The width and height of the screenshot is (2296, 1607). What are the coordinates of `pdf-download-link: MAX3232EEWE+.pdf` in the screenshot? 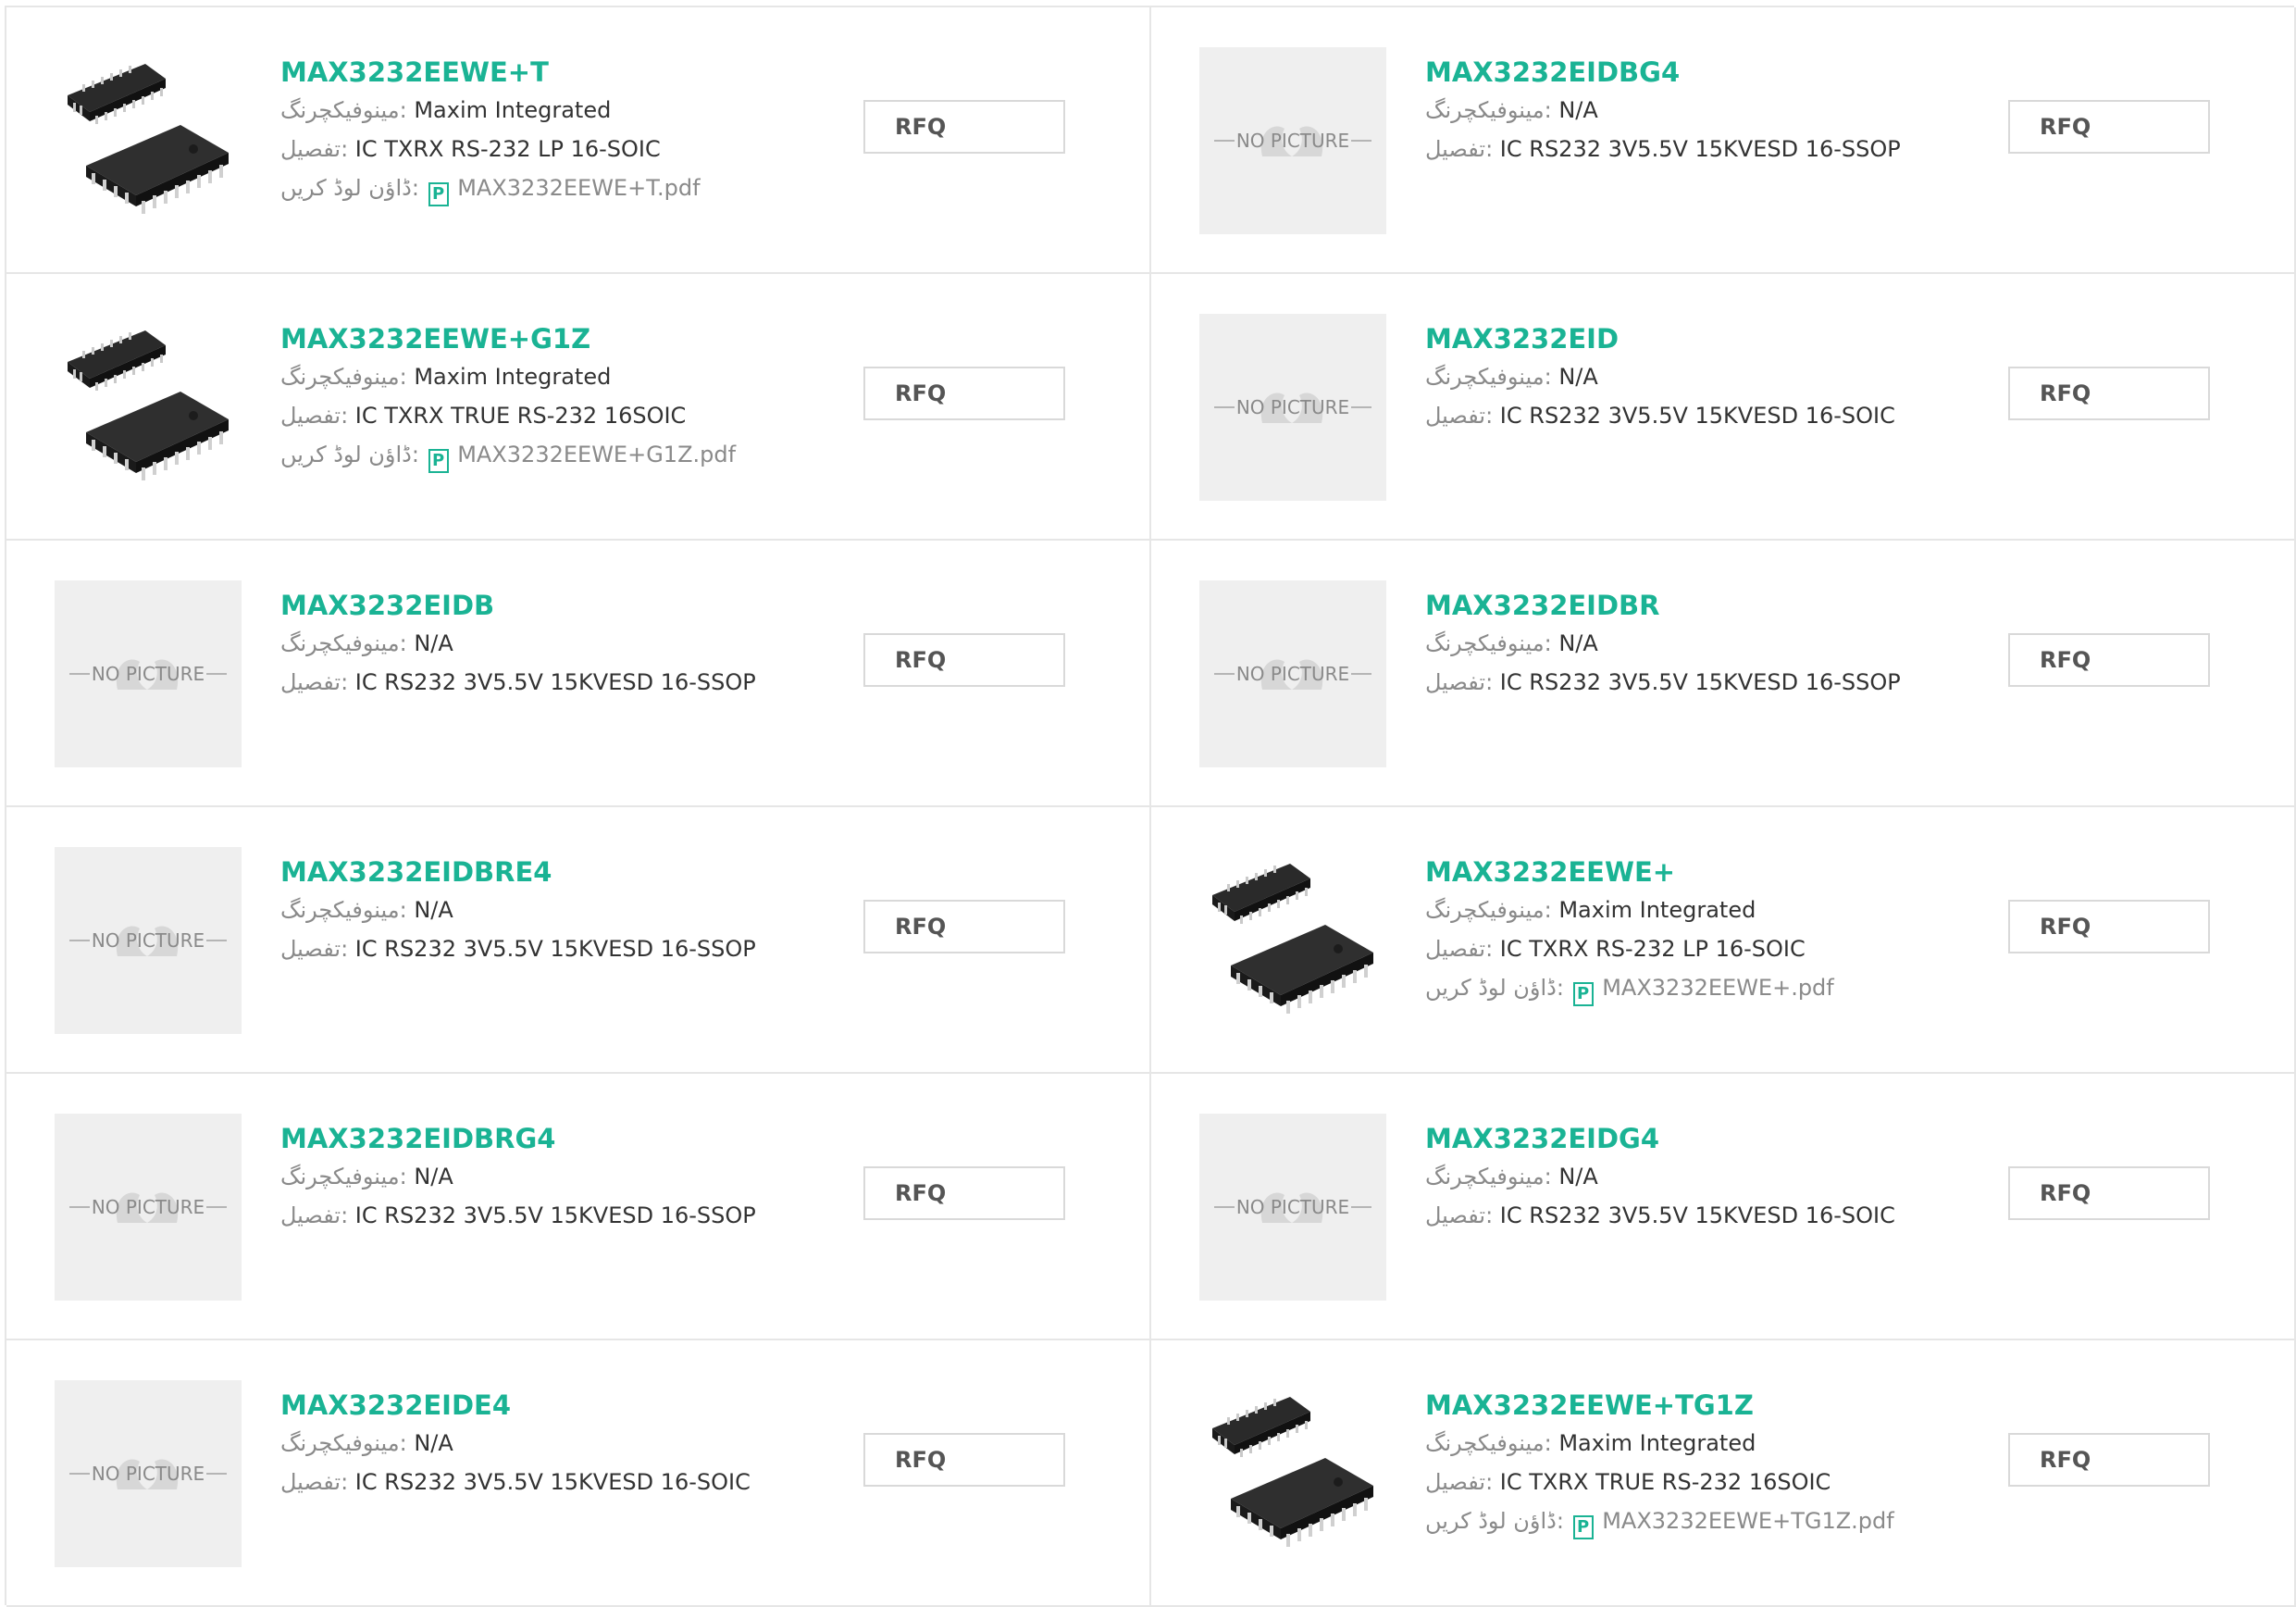 It's located at (1718, 988).